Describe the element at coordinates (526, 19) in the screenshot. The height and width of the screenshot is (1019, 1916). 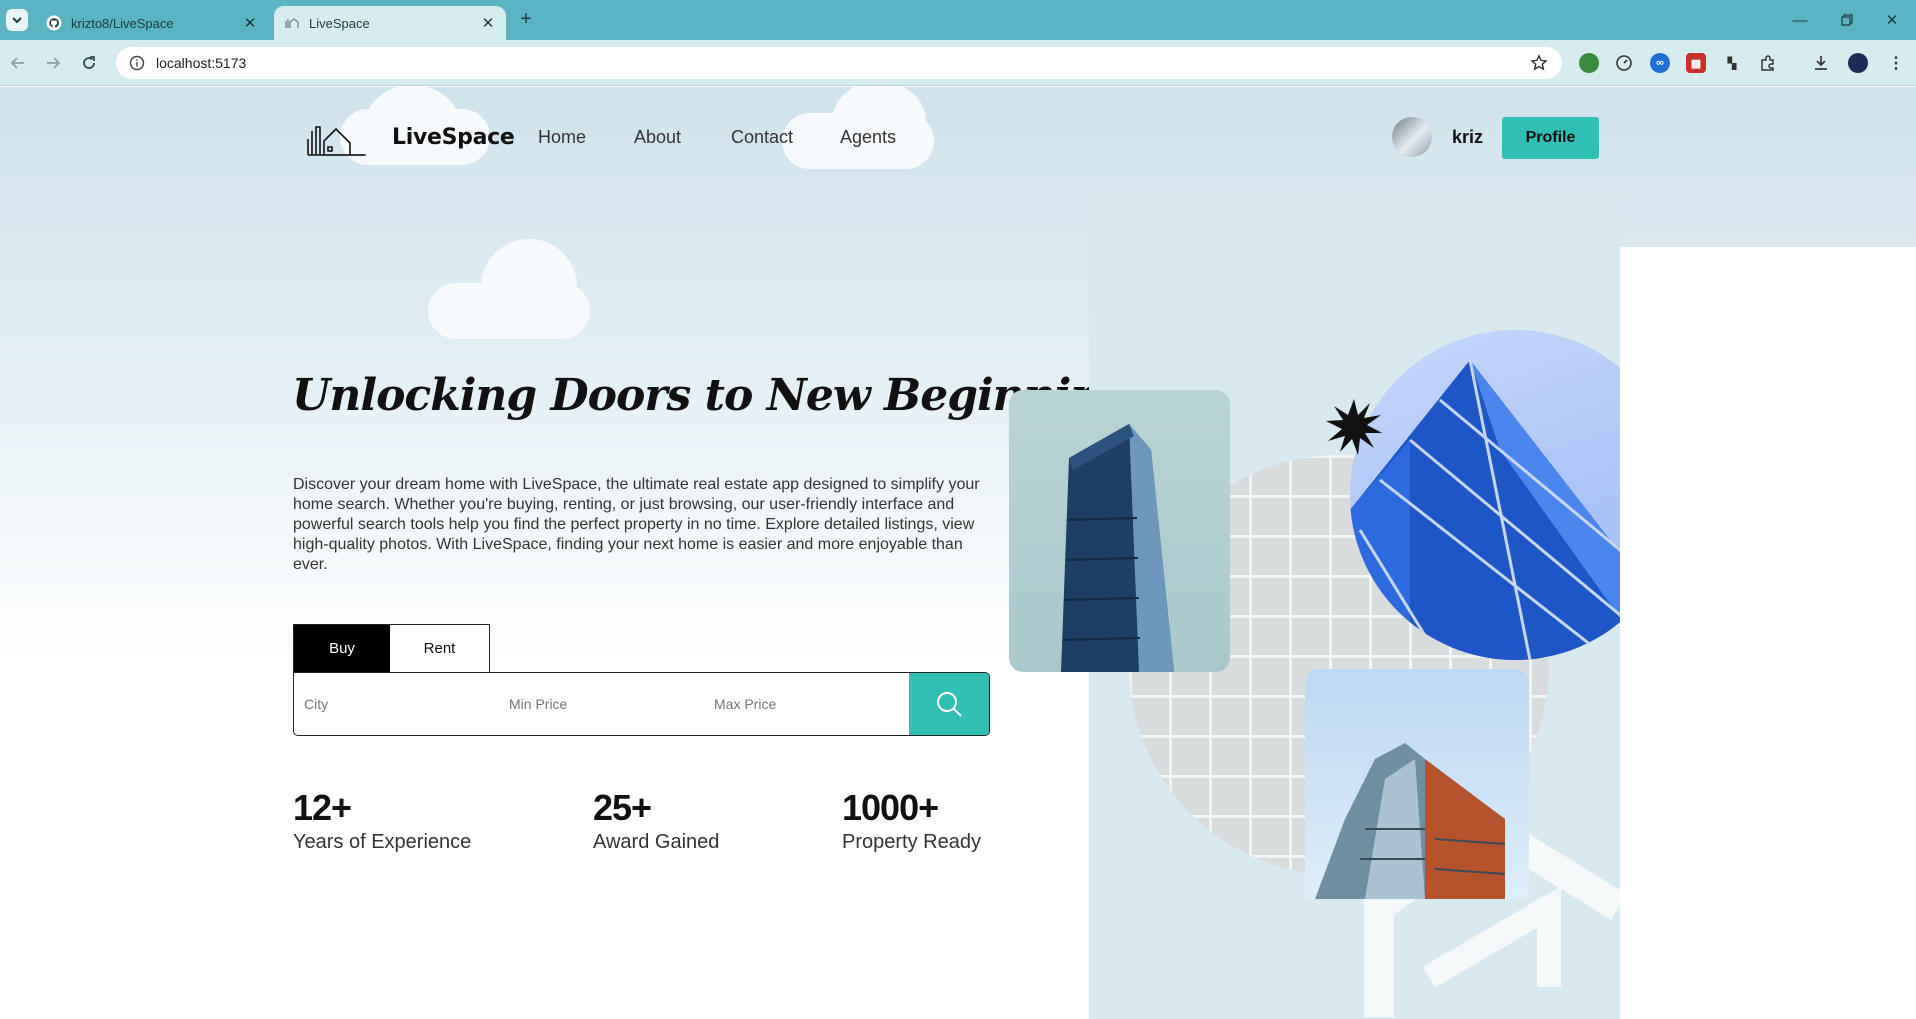
I see `new-tab-button: +` at that location.